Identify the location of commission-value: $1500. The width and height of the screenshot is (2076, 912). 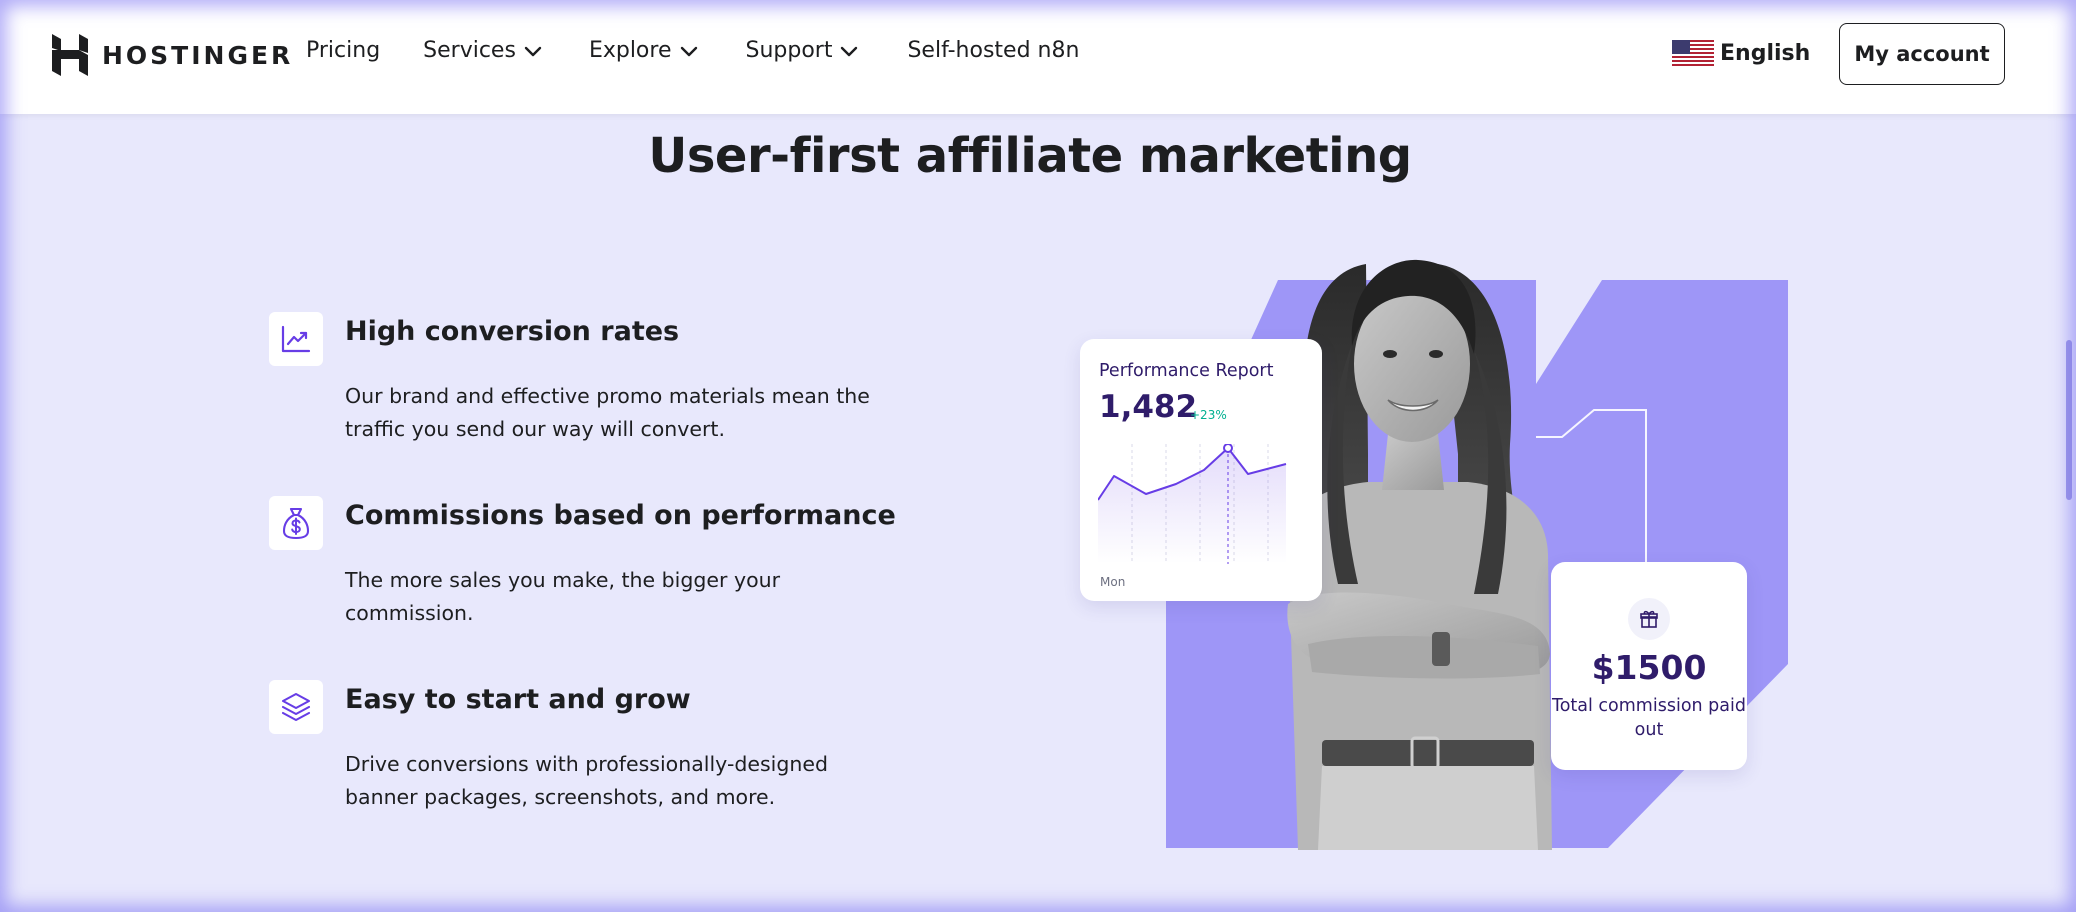
(1649, 667).